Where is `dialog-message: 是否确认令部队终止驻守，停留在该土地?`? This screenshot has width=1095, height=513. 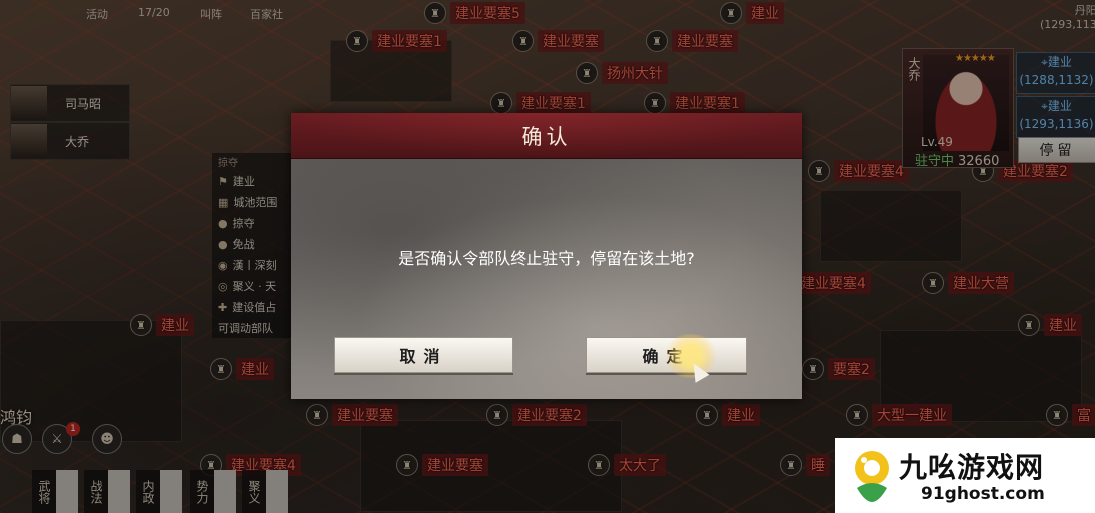
dialog-message: 是否确认令部队终止驻守，停留在该土地? is located at coordinates (546, 258).